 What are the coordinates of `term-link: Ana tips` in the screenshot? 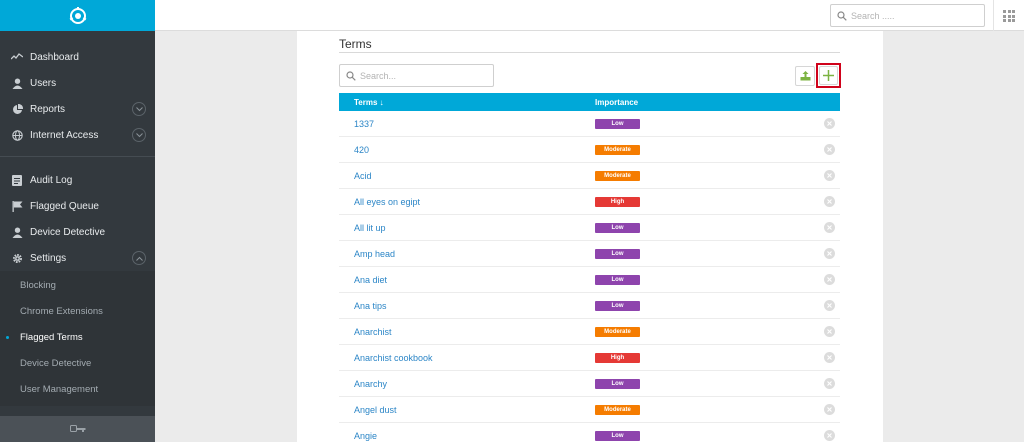 It's located at (370, 306).